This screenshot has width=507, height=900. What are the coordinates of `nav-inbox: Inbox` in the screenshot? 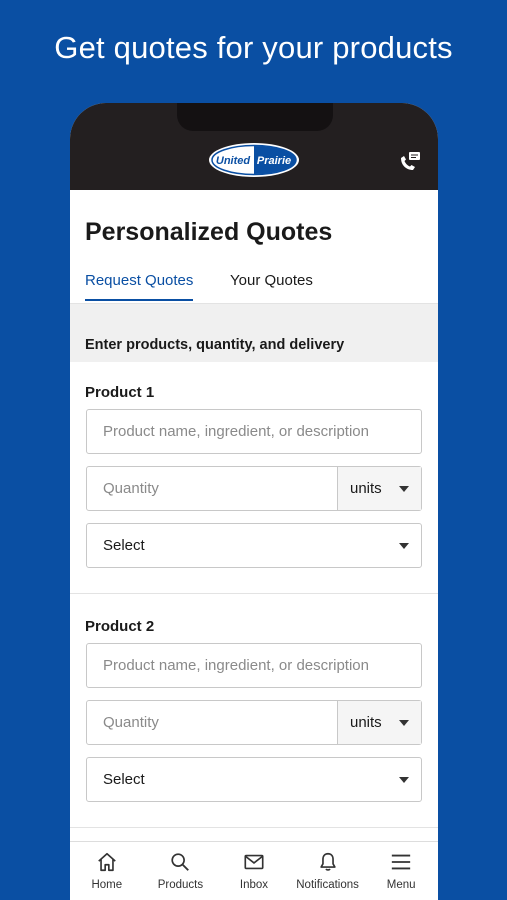 It's located at (254, 871).